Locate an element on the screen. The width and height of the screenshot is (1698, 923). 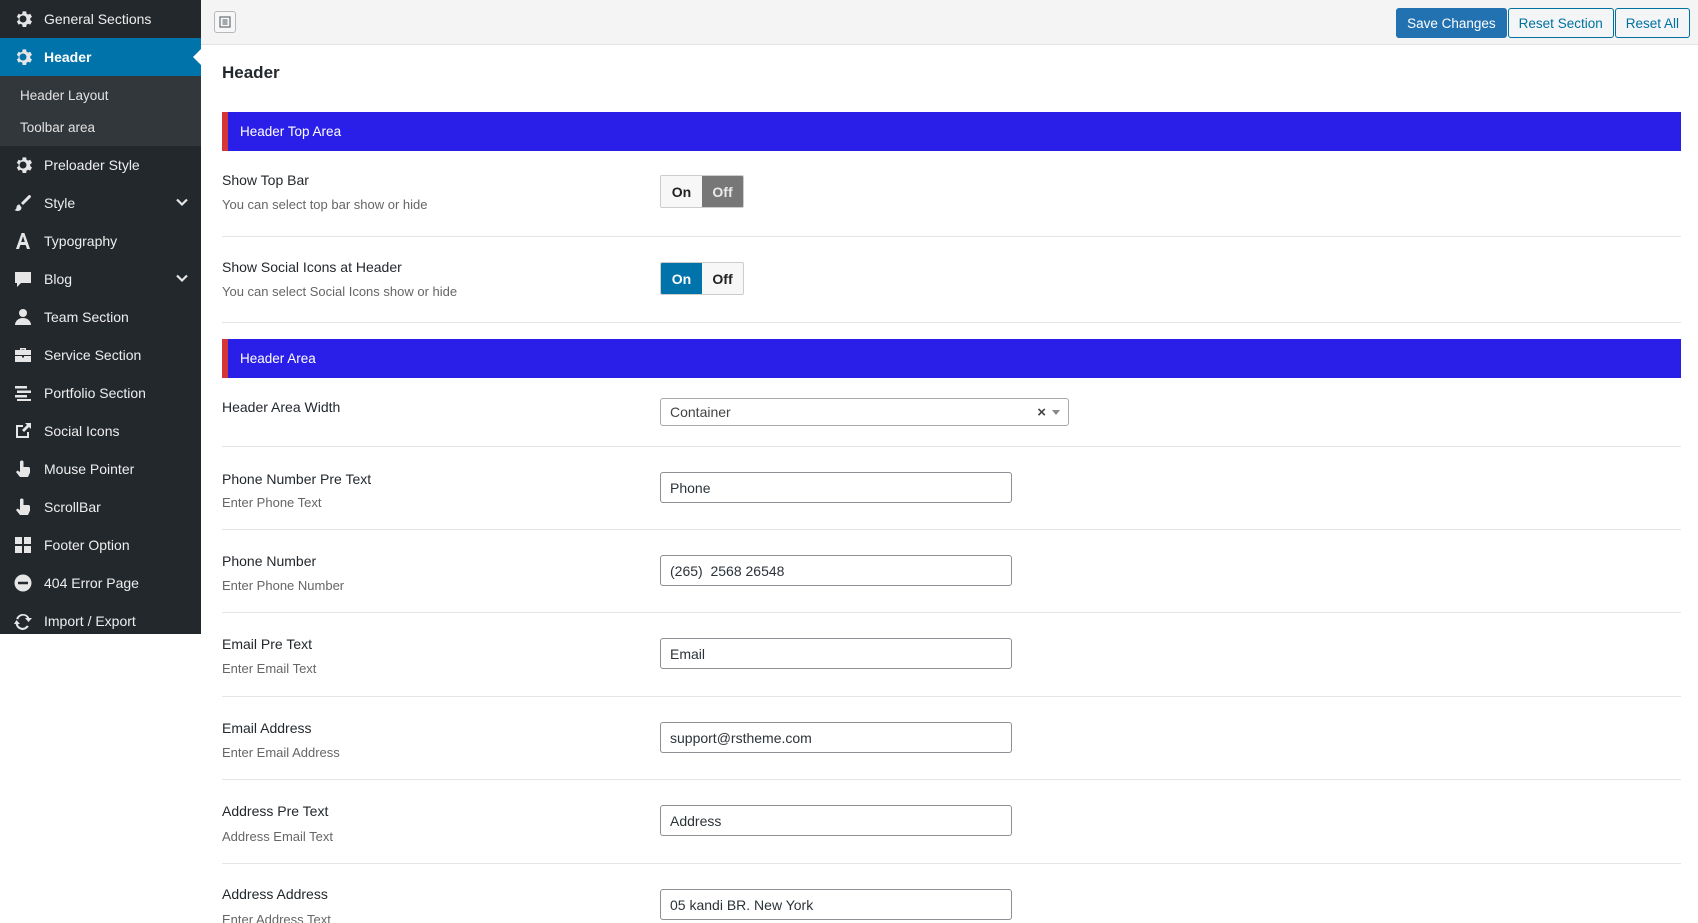
sidebar-item-import-export: Import / Export is located at coordinates (100, 621).